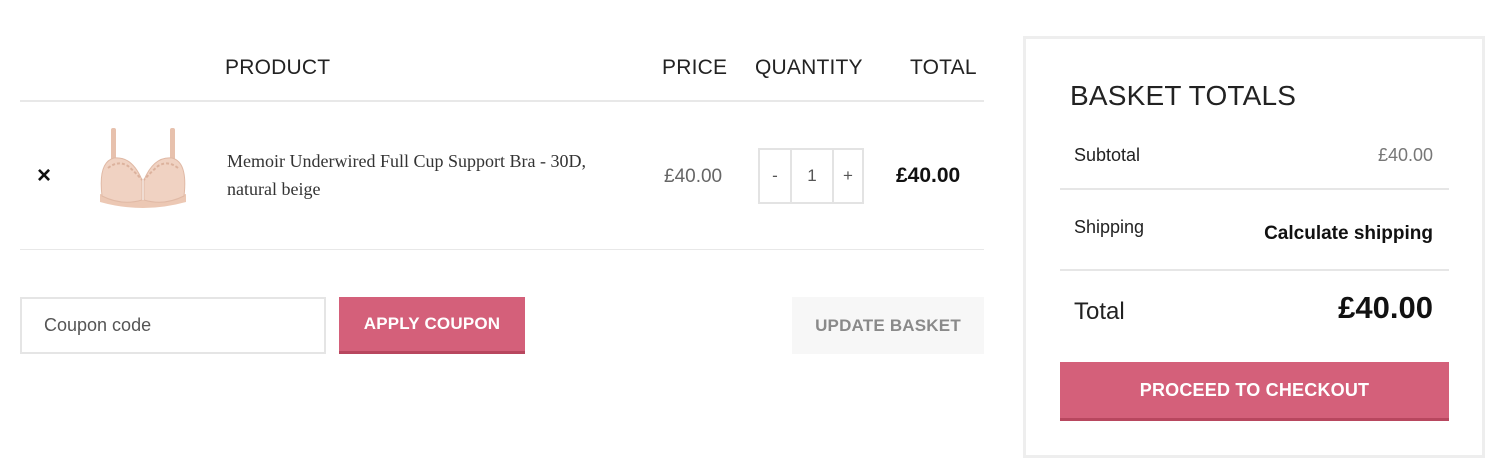 This screenshot has width=1500, height=466. Describe the element at coordinates (888, 325) in the screenshot. I see `update-basket-button: UPDATE BASKET` at that location.